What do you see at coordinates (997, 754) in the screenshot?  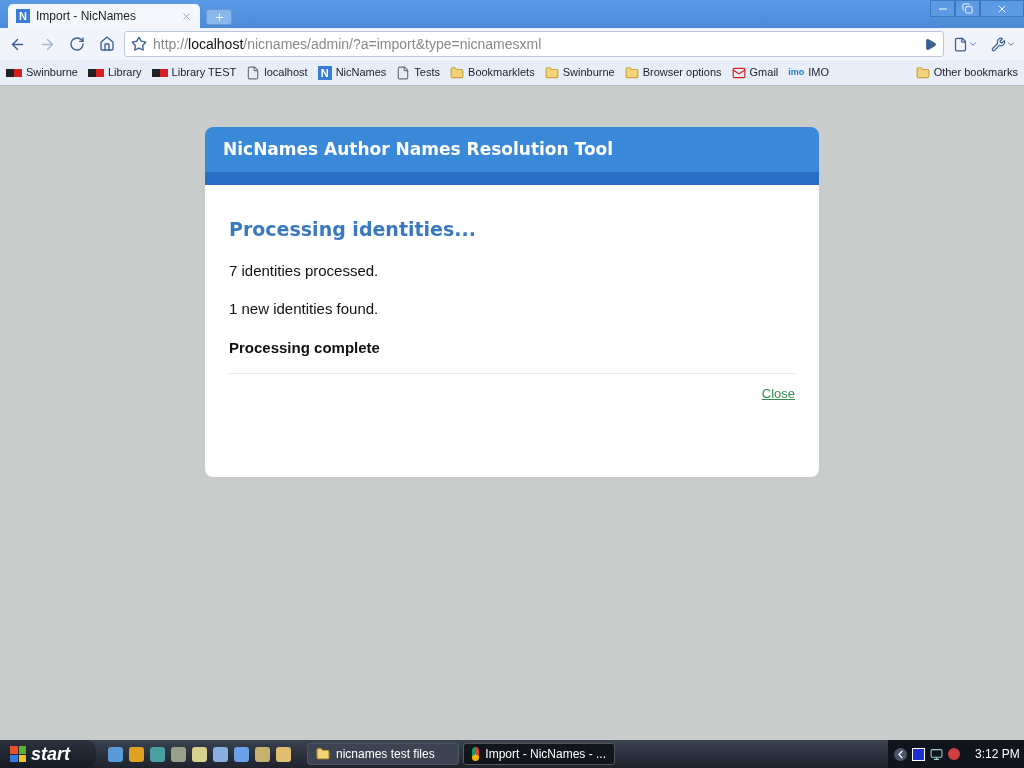 I see `clock: 3:12 PM` at bounding box center [997, 754].